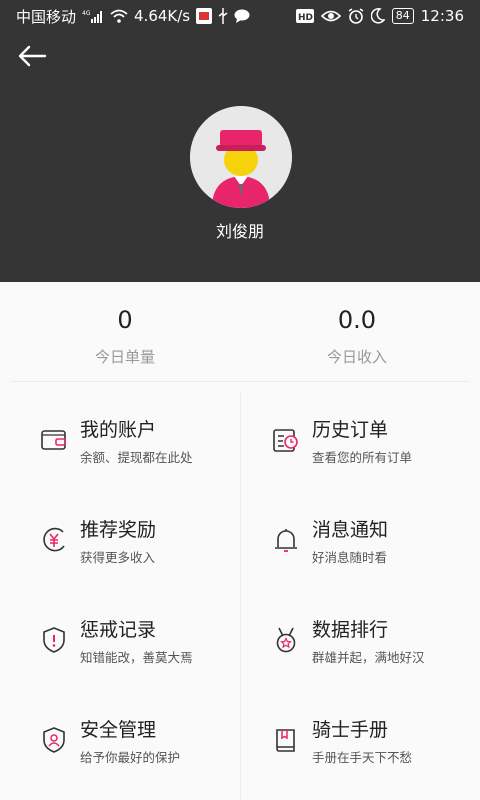  I want to click on menu-referral-rewards: 推荐奖励 获得更多收入, so click(120, 532).